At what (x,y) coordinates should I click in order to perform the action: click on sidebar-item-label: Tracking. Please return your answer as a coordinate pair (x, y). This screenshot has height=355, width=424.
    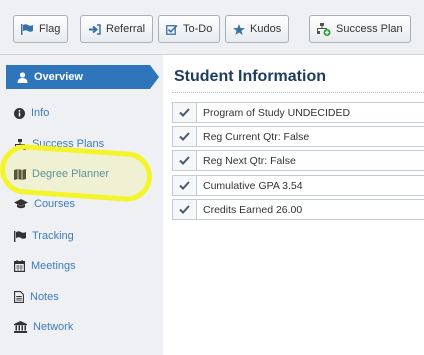
    Looking at the image, I should click on (53, 236).